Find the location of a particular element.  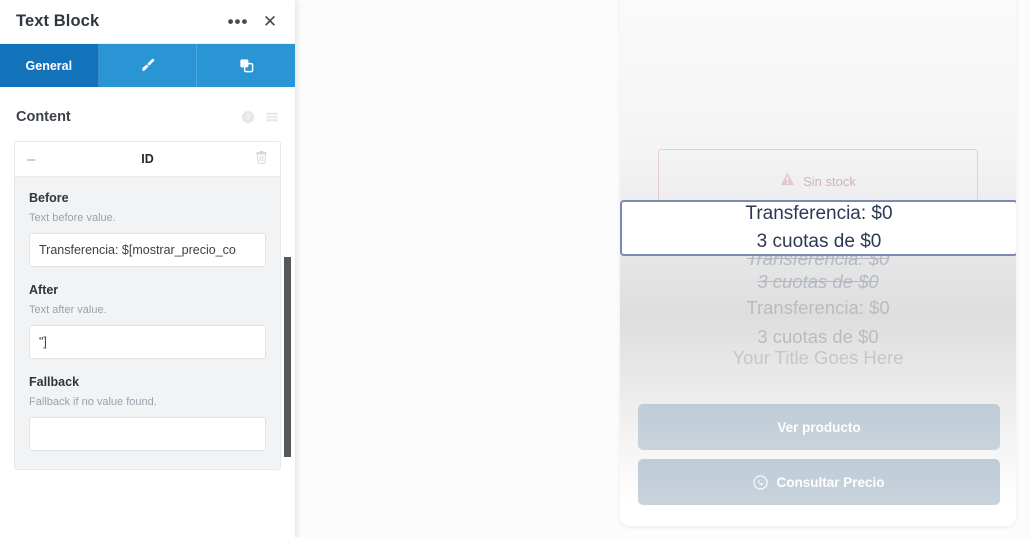

tab-general-label: General is located at coordinates (49, 65).